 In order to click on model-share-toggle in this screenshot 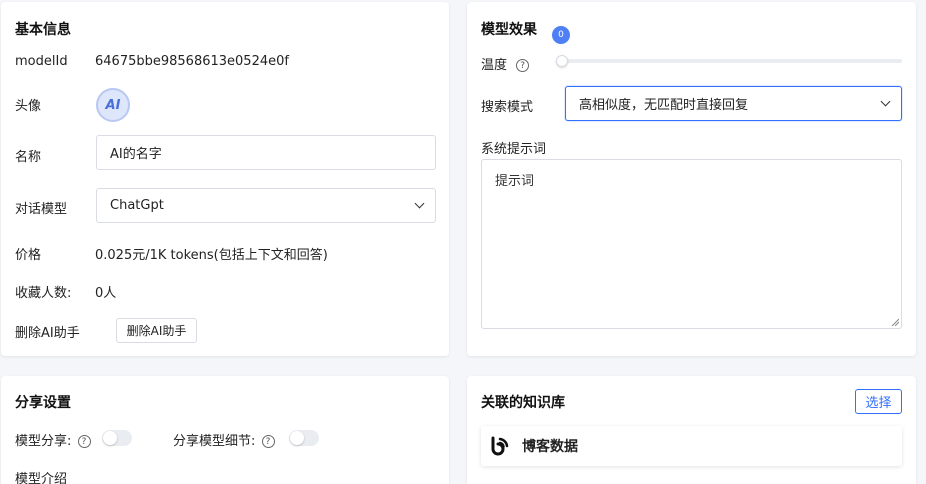, I will do `click(117, 438)`.